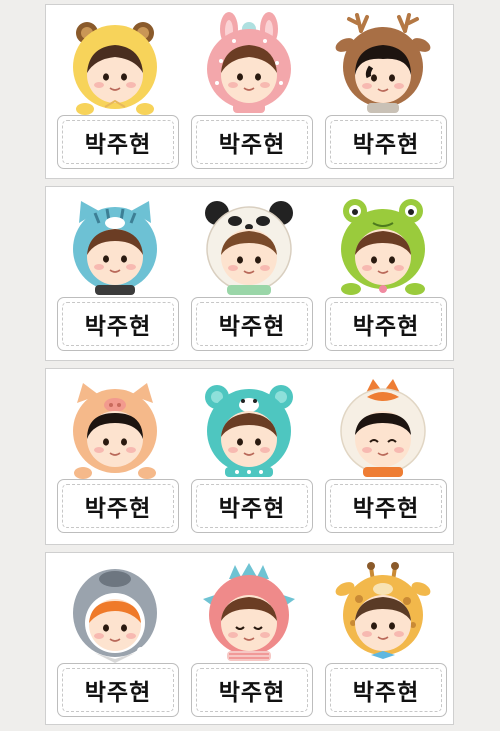 The width and height of the screenshot is (500, 731). Describe the element at coordinates (249, 248) in the screenshot. I see `panda-hood-icon` at that location.